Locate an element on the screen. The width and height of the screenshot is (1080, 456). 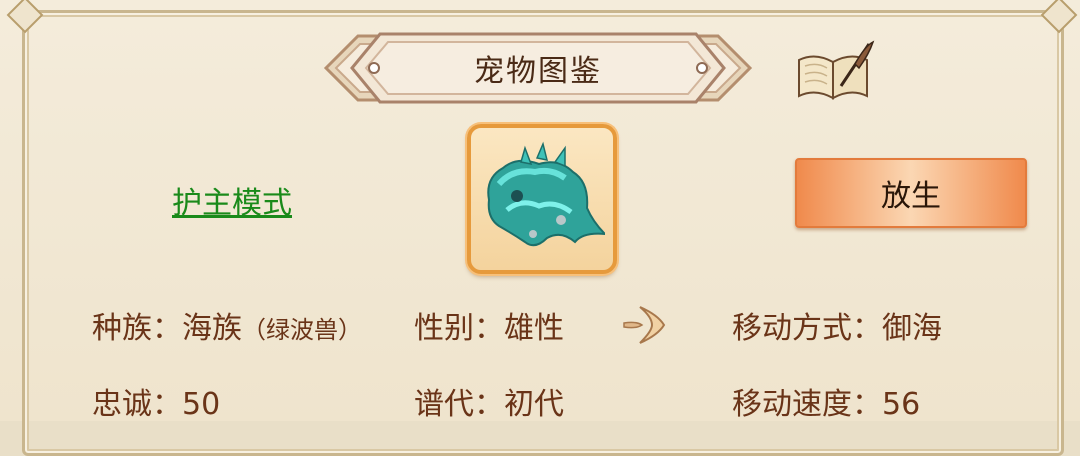
book-quill-icon is located at coordinates (835, 71).